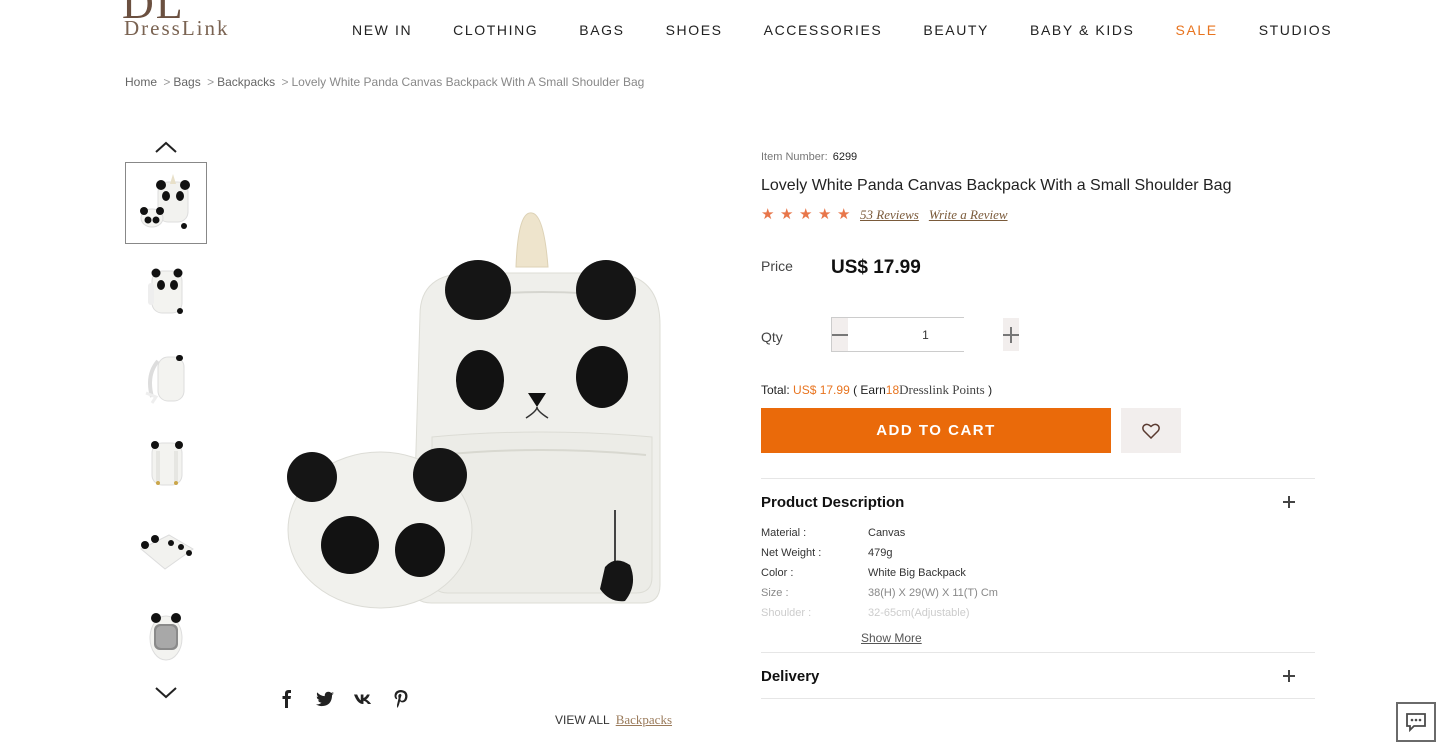 The image size is (1440, 755). I want to click on price-value: US$ 17.99, so click(876, 267).